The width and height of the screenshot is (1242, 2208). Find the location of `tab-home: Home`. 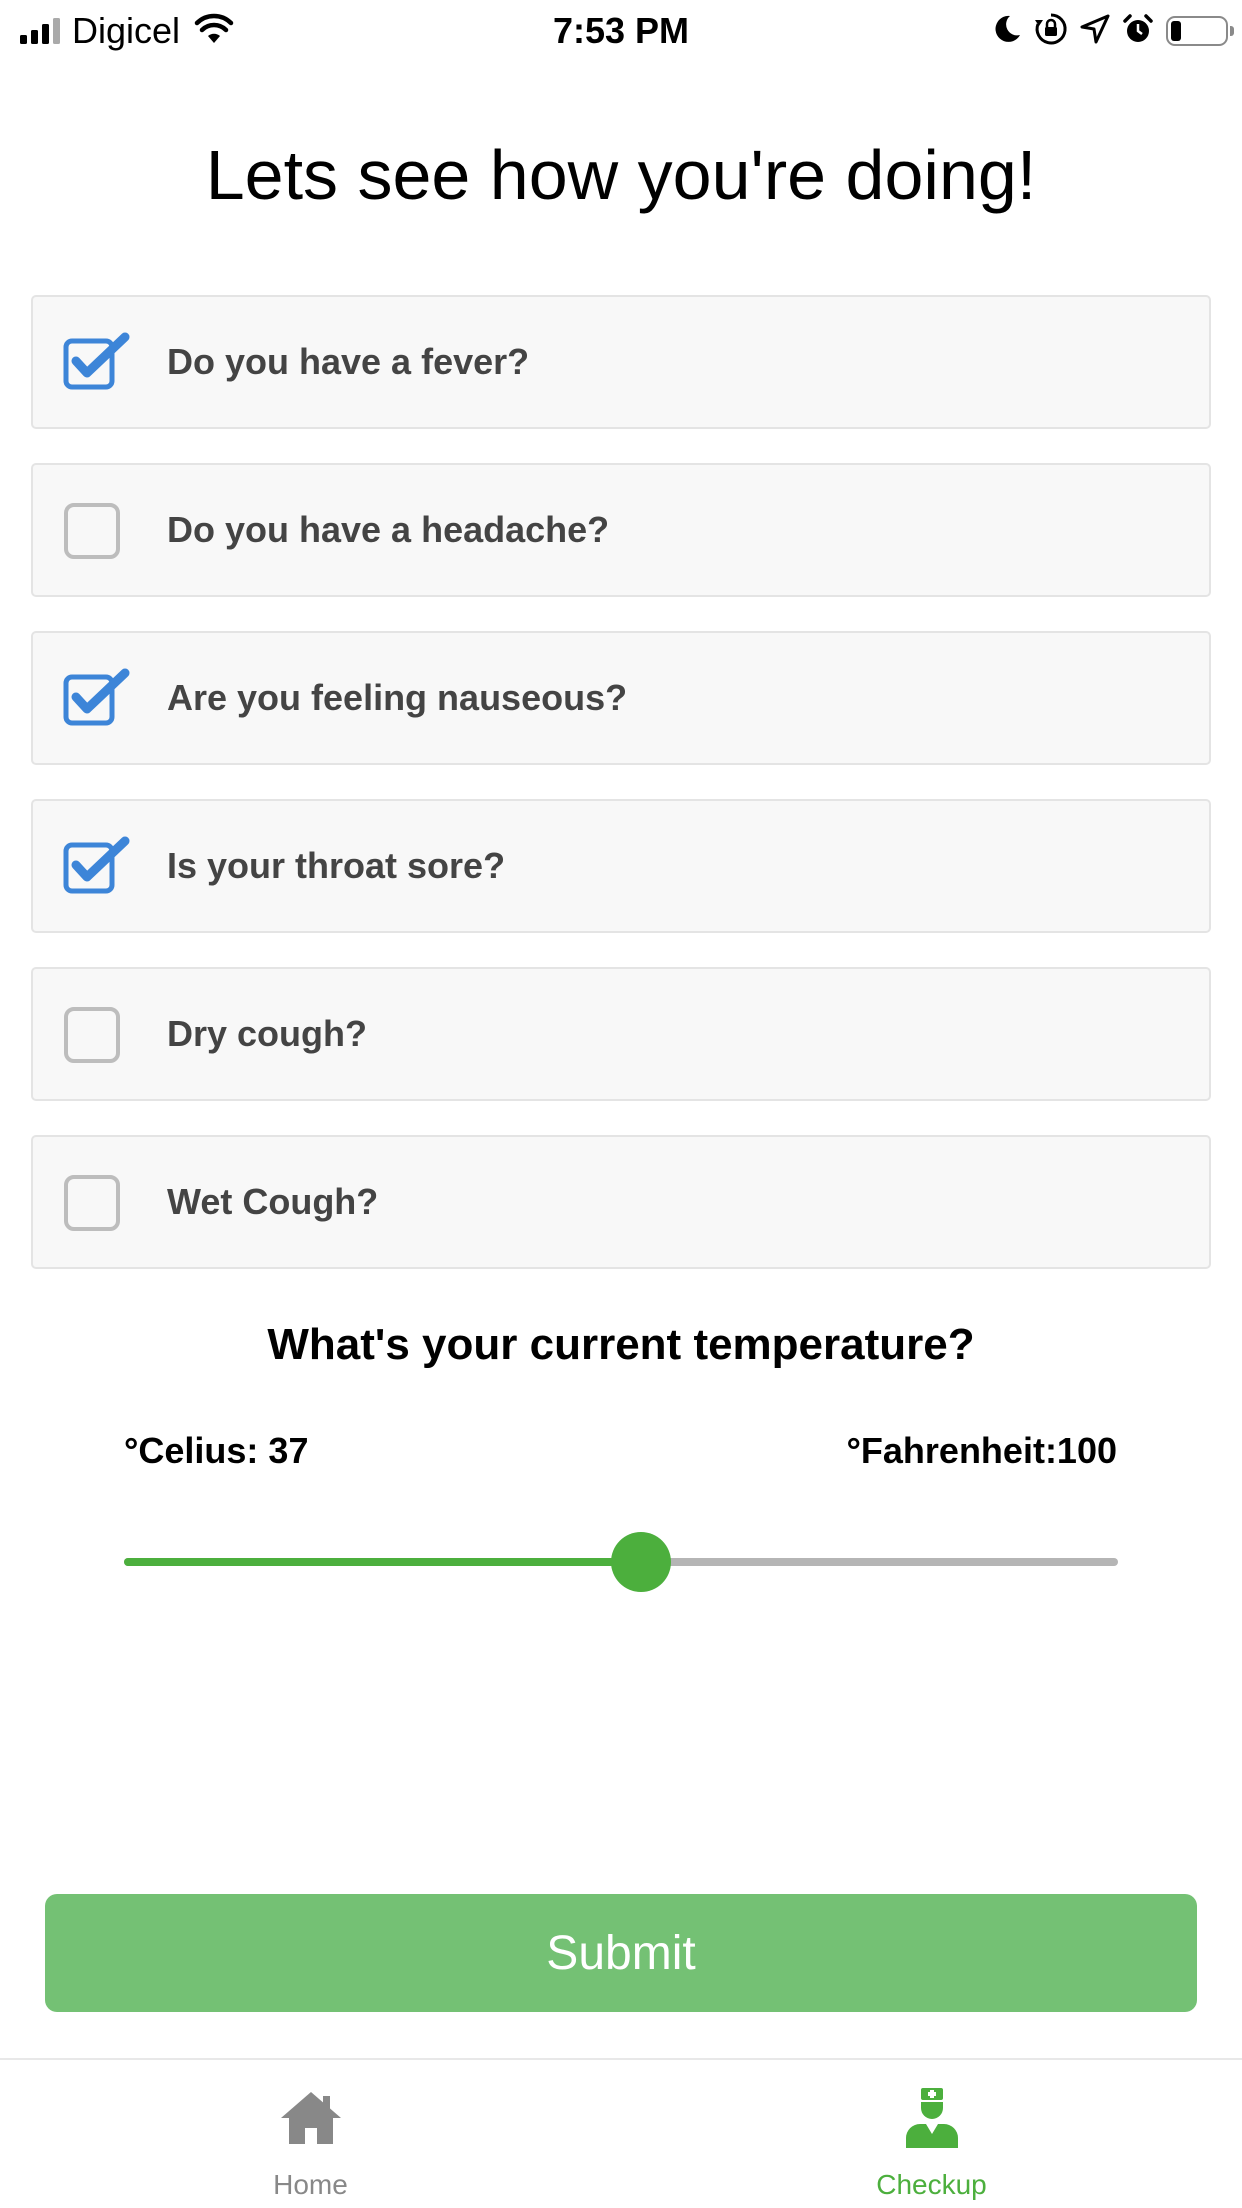

tab-home: Home is located at coordinates (310, 2134).